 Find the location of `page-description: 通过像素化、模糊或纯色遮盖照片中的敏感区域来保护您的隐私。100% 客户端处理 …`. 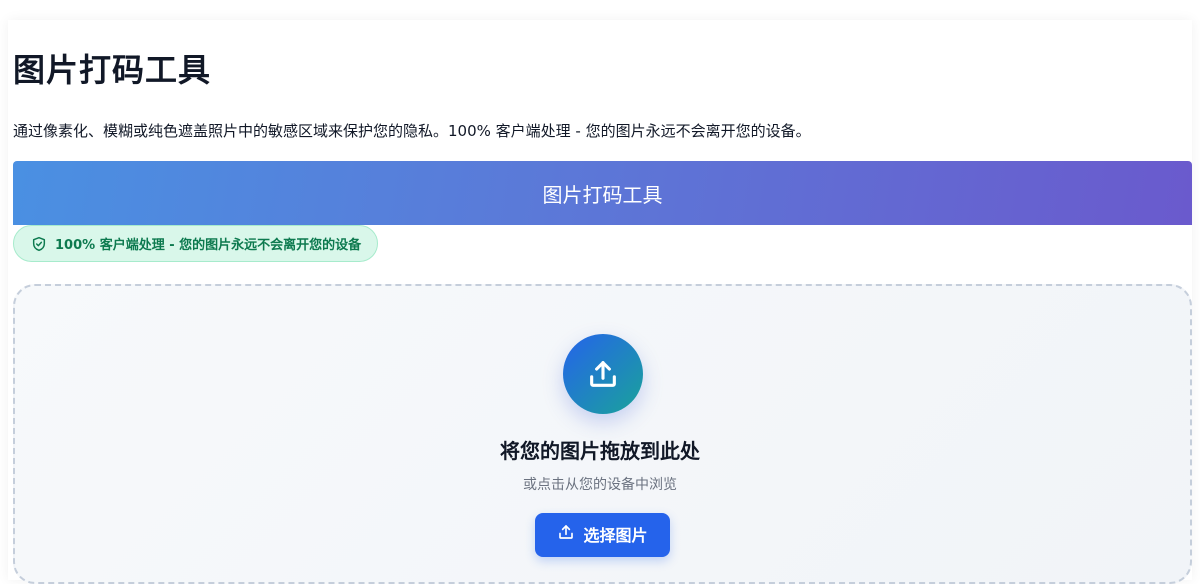

page-description: 通过像素化、模糊或纯色遮盖照片中的敏感区域来保护您的隐私。100% 客户端处理 … is located at coordinates (412, 131).